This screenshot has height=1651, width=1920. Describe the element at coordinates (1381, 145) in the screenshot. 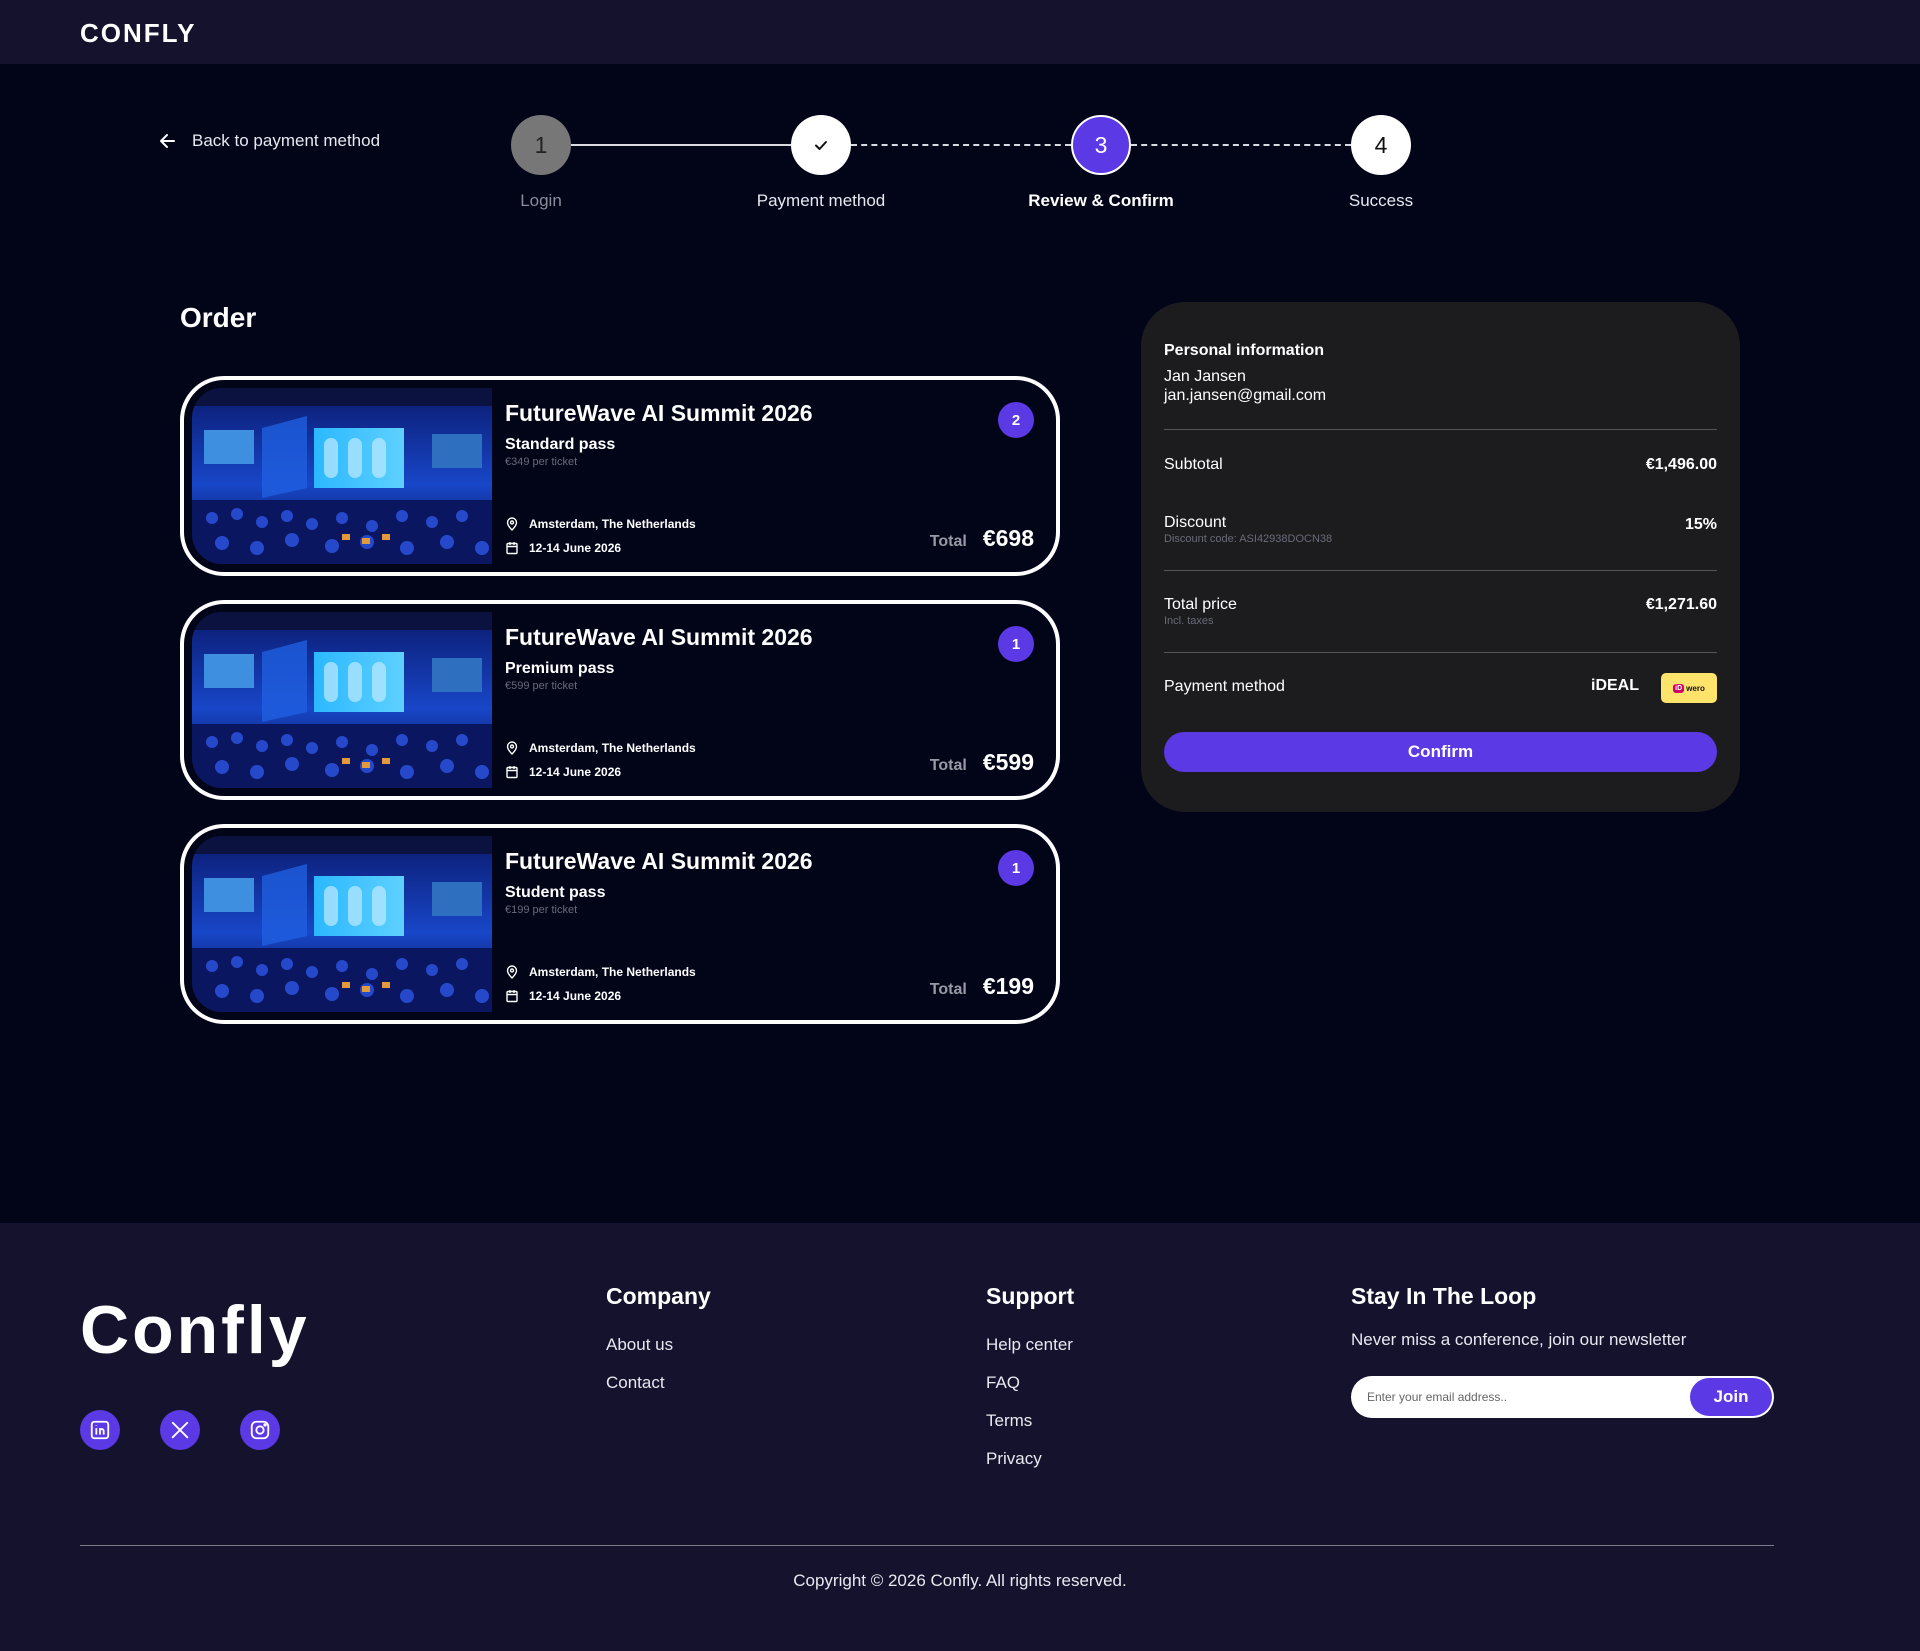

I see `step-4-circle: 4` at that location.